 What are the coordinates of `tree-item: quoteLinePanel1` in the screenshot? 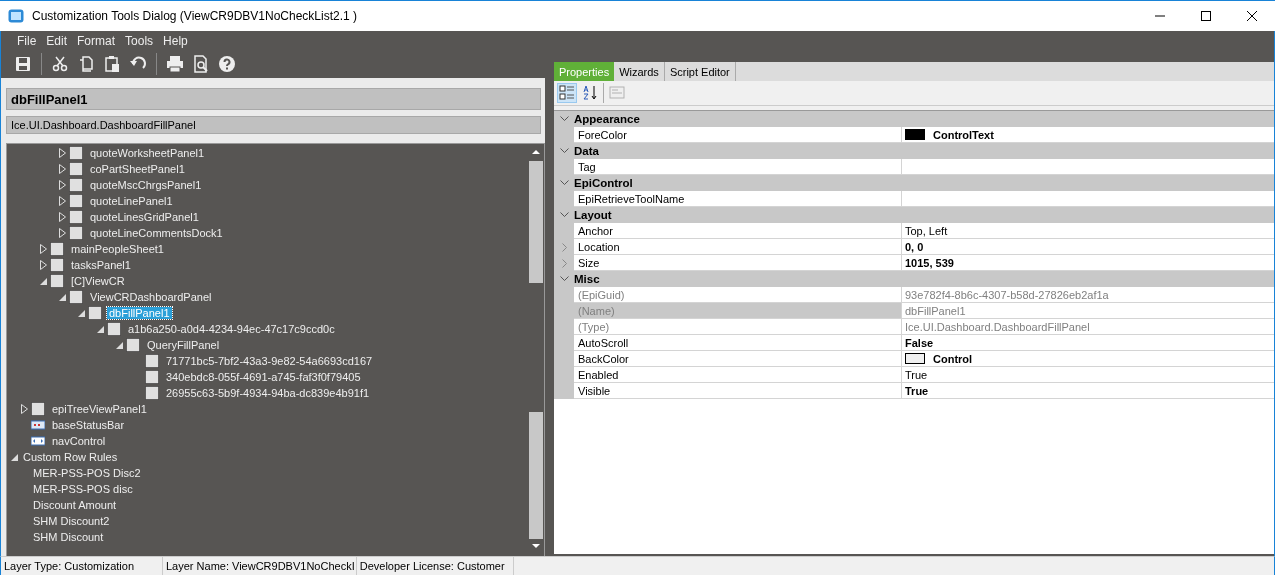 It's located at (131, 201).